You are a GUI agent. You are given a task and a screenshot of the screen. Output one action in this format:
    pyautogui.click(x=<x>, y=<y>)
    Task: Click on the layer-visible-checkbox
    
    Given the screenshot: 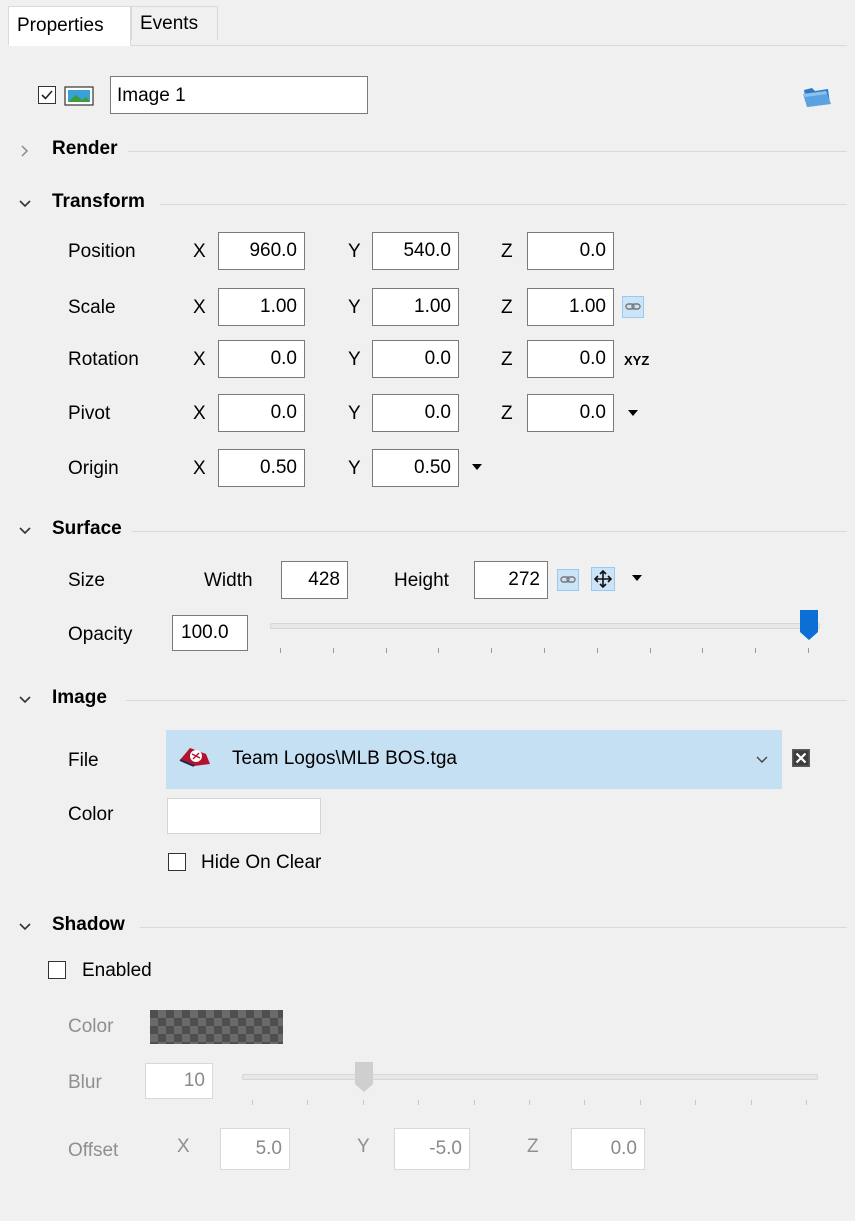 What is the action you would take?
    pyautogui.click(x=47, y=95)
    